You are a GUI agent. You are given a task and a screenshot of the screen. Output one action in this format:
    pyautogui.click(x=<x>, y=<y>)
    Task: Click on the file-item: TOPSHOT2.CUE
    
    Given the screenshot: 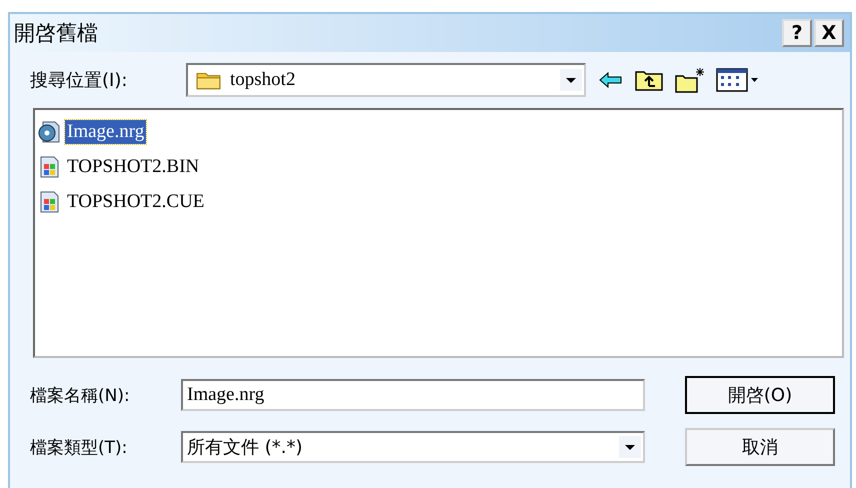 What is the action you would take?
    pyautogui.click(x=135, y=202)
    